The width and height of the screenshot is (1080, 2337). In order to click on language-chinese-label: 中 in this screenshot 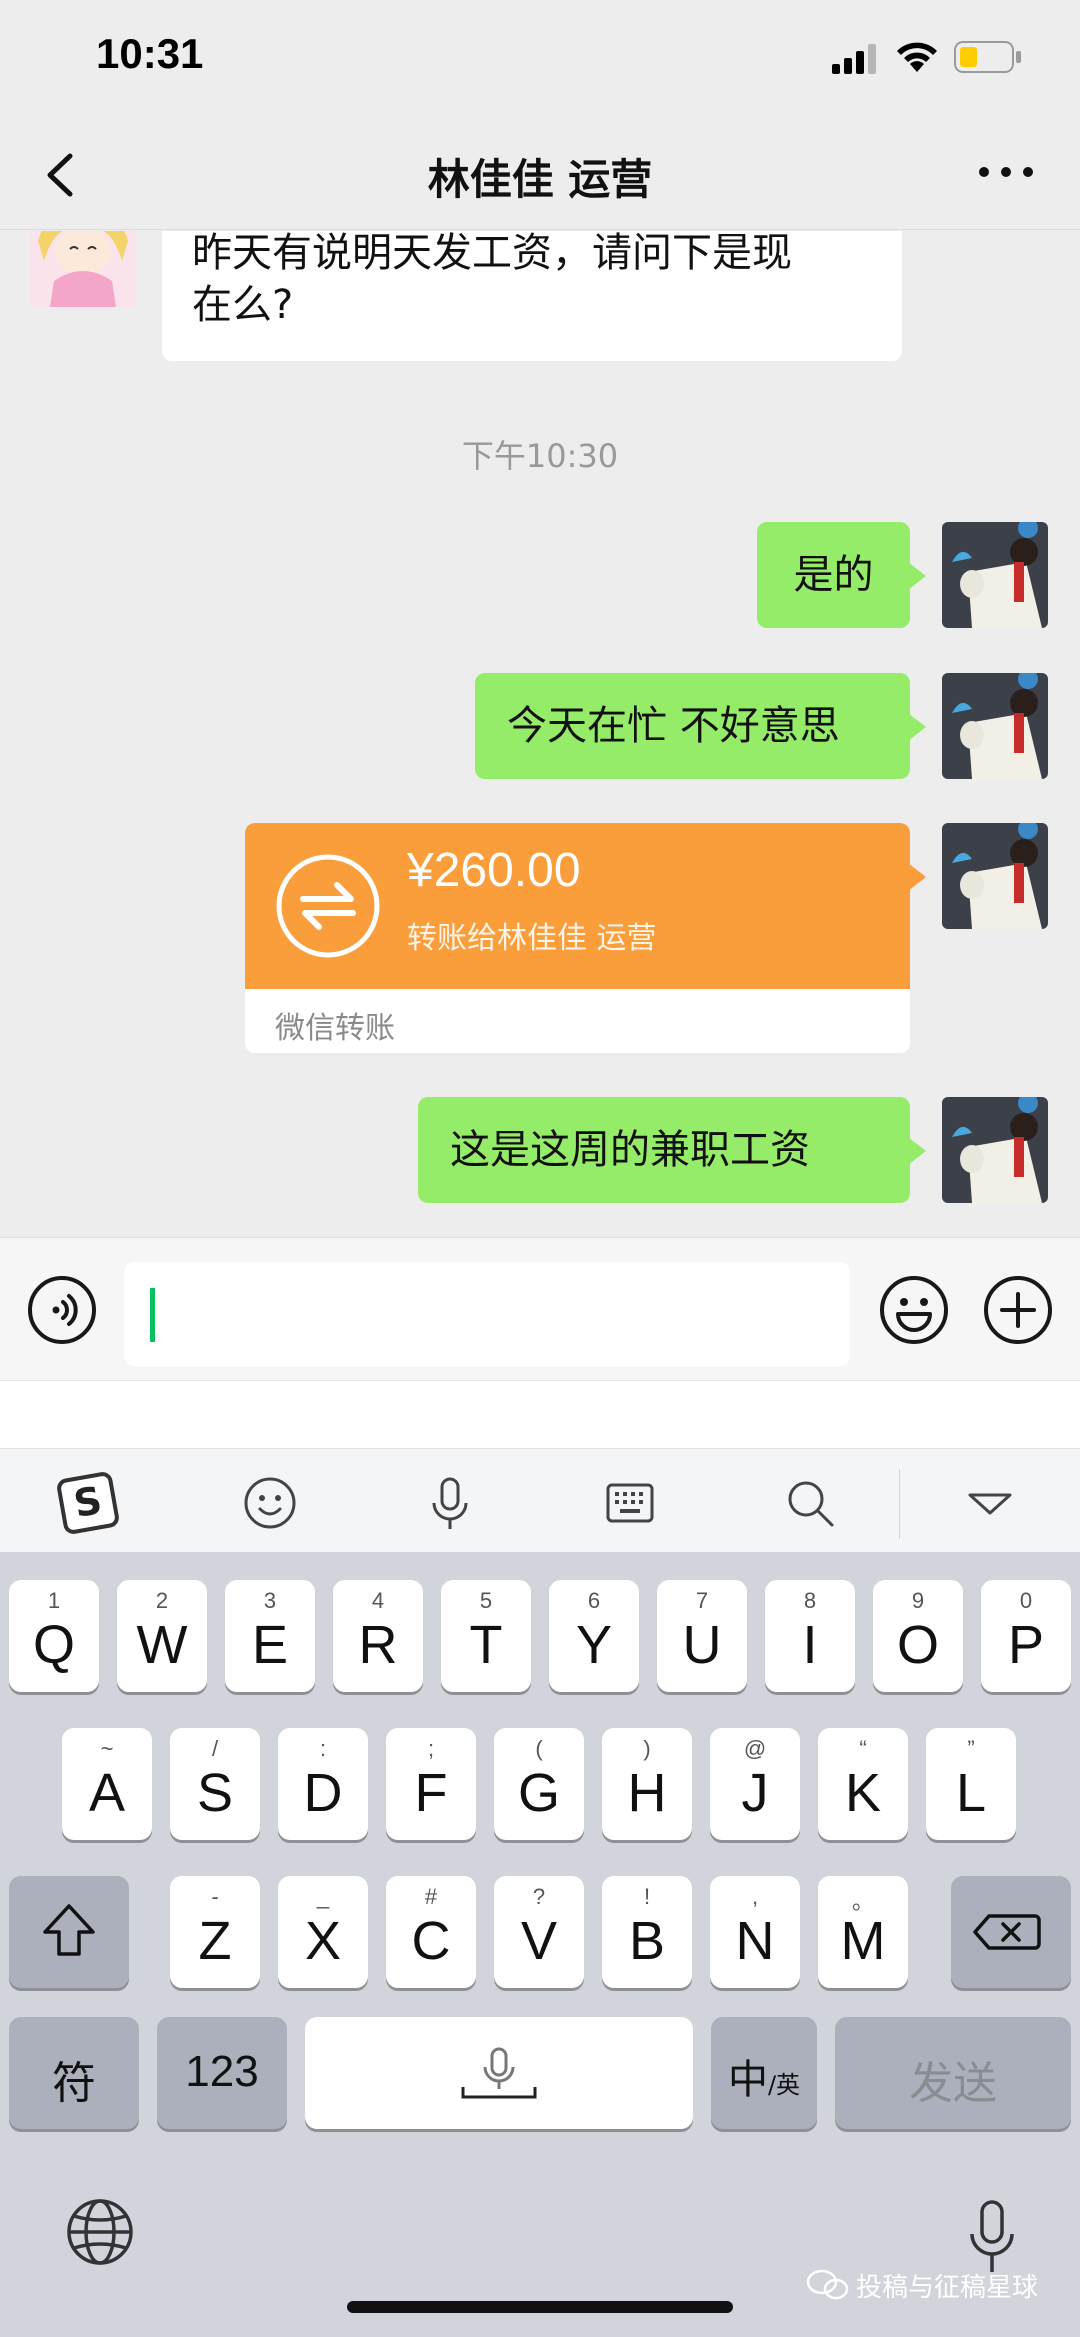, I will do `click(747, 2080)`.